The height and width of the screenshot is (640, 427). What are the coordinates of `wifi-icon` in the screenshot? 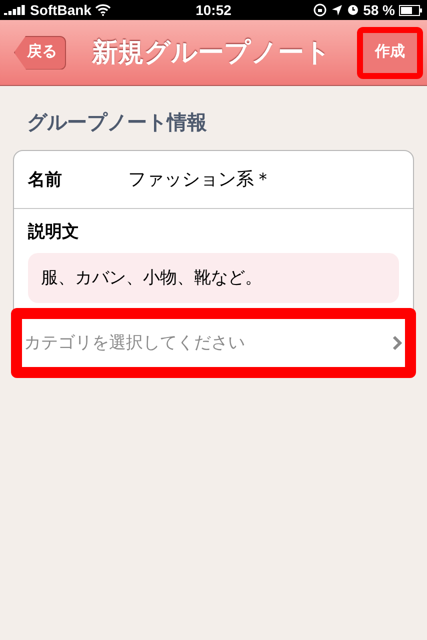 It's located at (103, 10).